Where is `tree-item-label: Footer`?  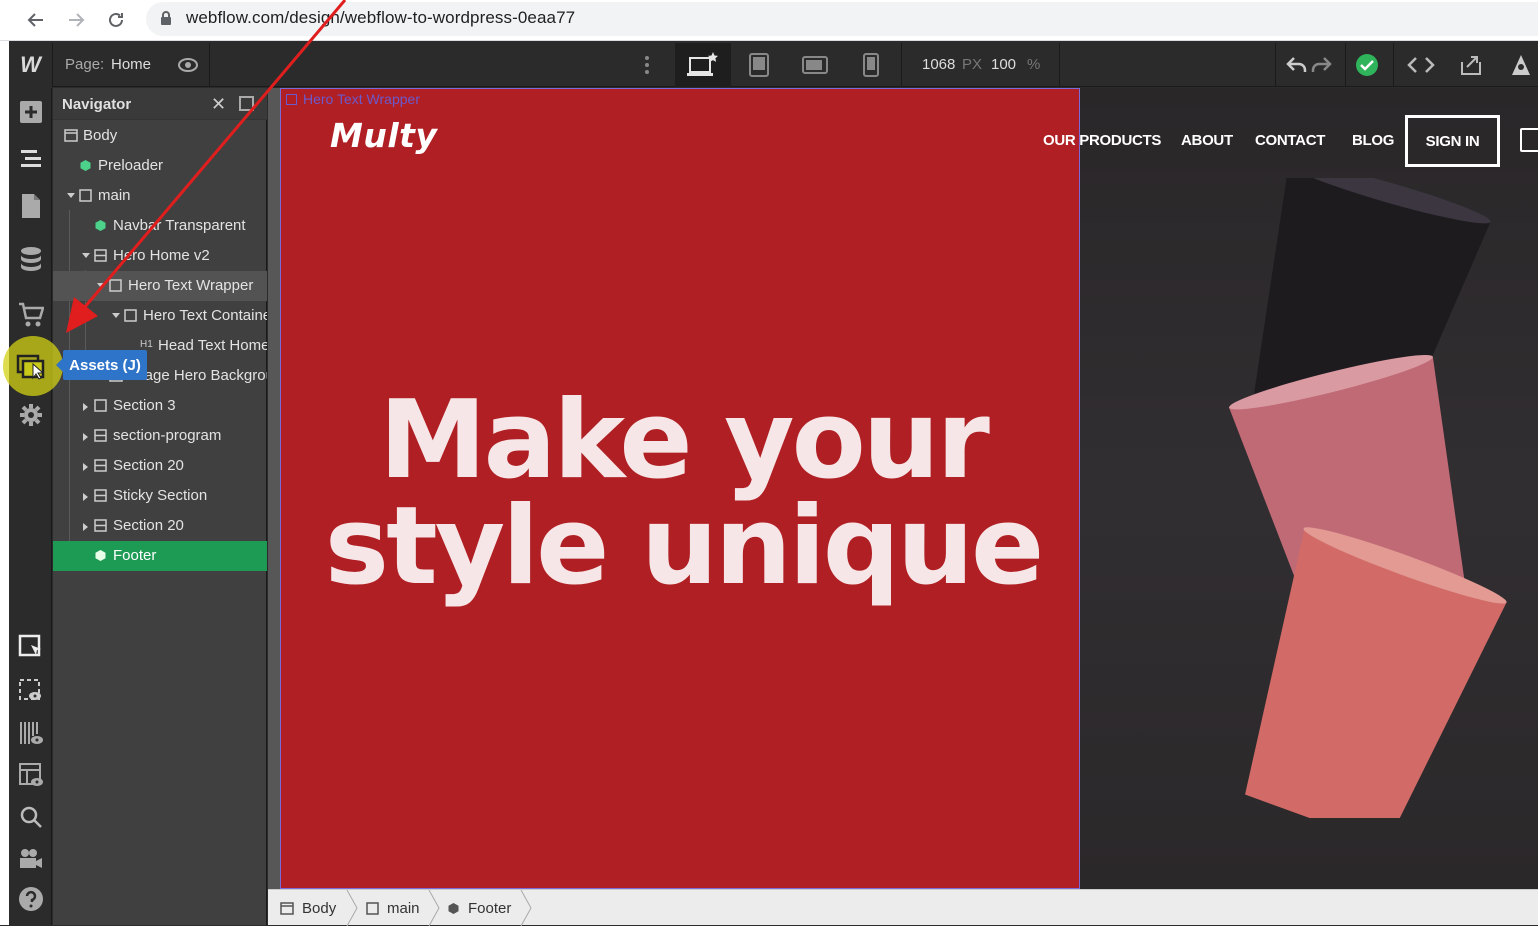
tree-item-label: Footer is located at coordinates (135, 555).